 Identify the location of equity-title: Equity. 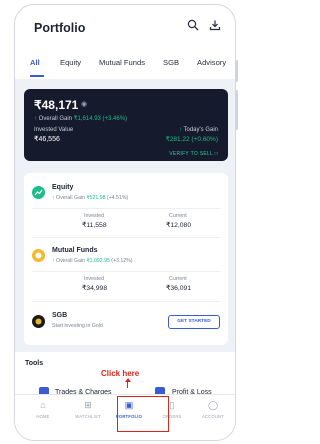
(62, 187).